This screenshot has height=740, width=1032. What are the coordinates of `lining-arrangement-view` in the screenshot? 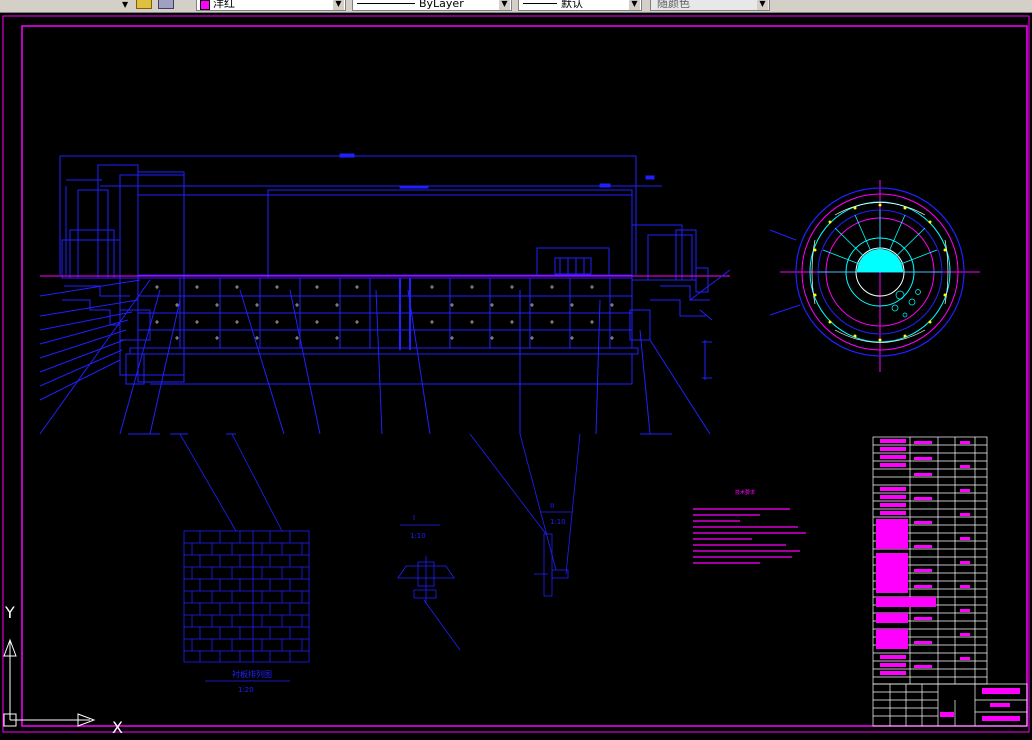 It's located at (244, 557).